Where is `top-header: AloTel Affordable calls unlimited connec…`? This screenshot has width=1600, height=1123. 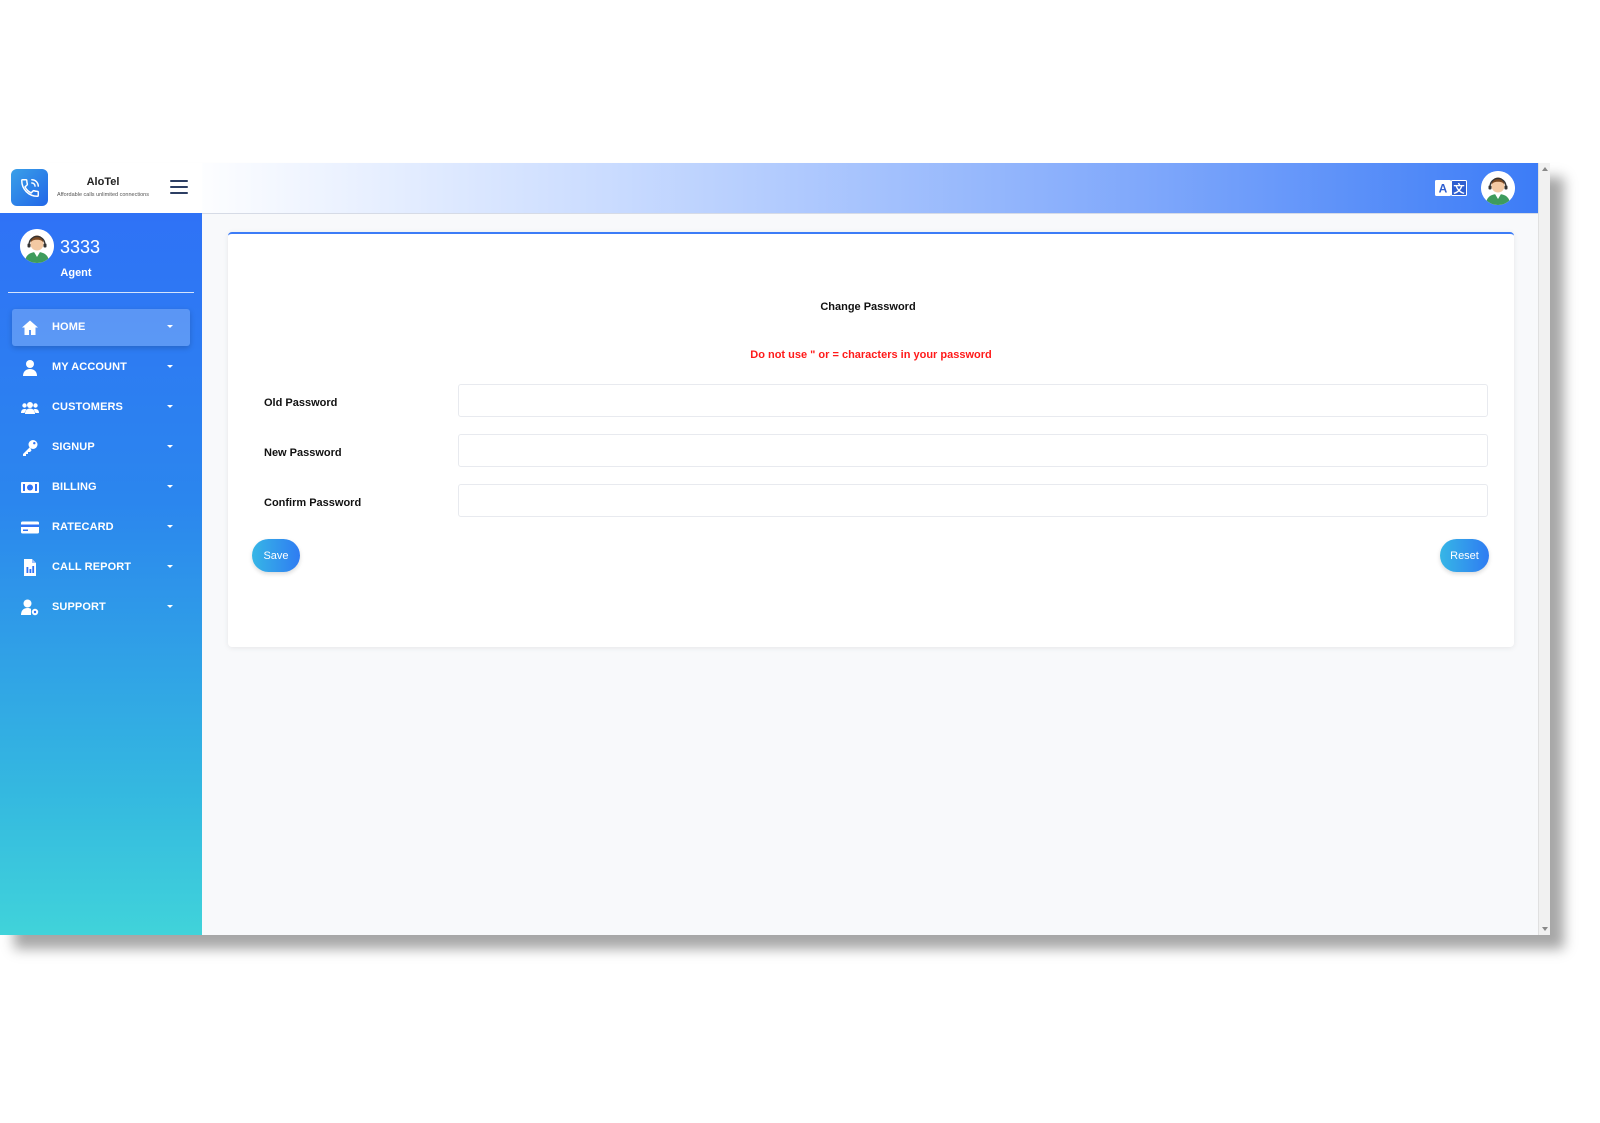 top-header: AloTel Affordable calls unlimited connec… is located at coordinates (769, 188).